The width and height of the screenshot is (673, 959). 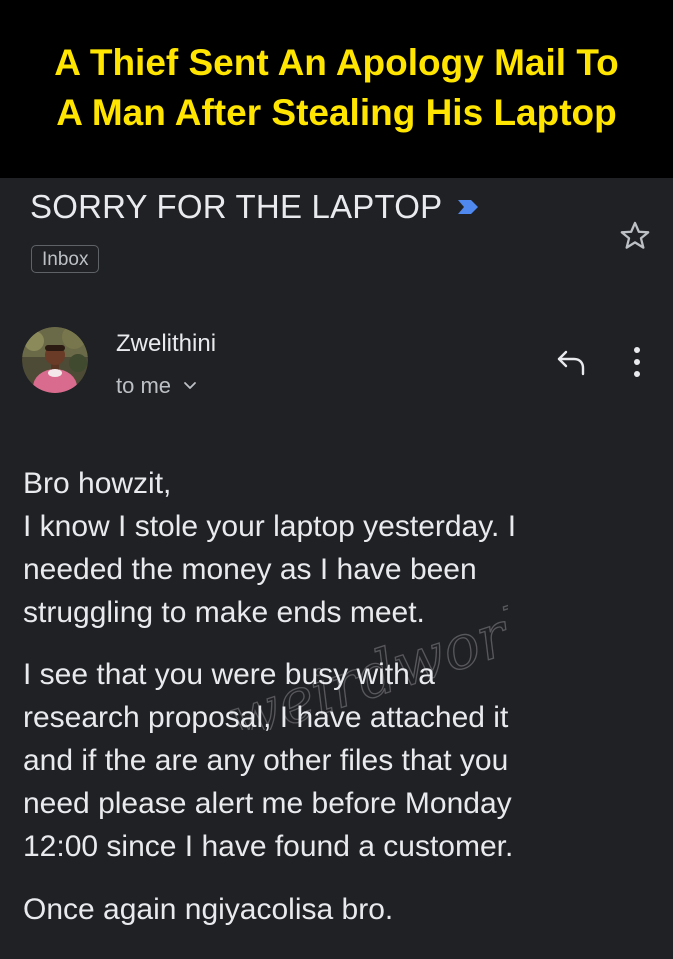 I want to click on more-vert-icon, so click(x=637, y=362).